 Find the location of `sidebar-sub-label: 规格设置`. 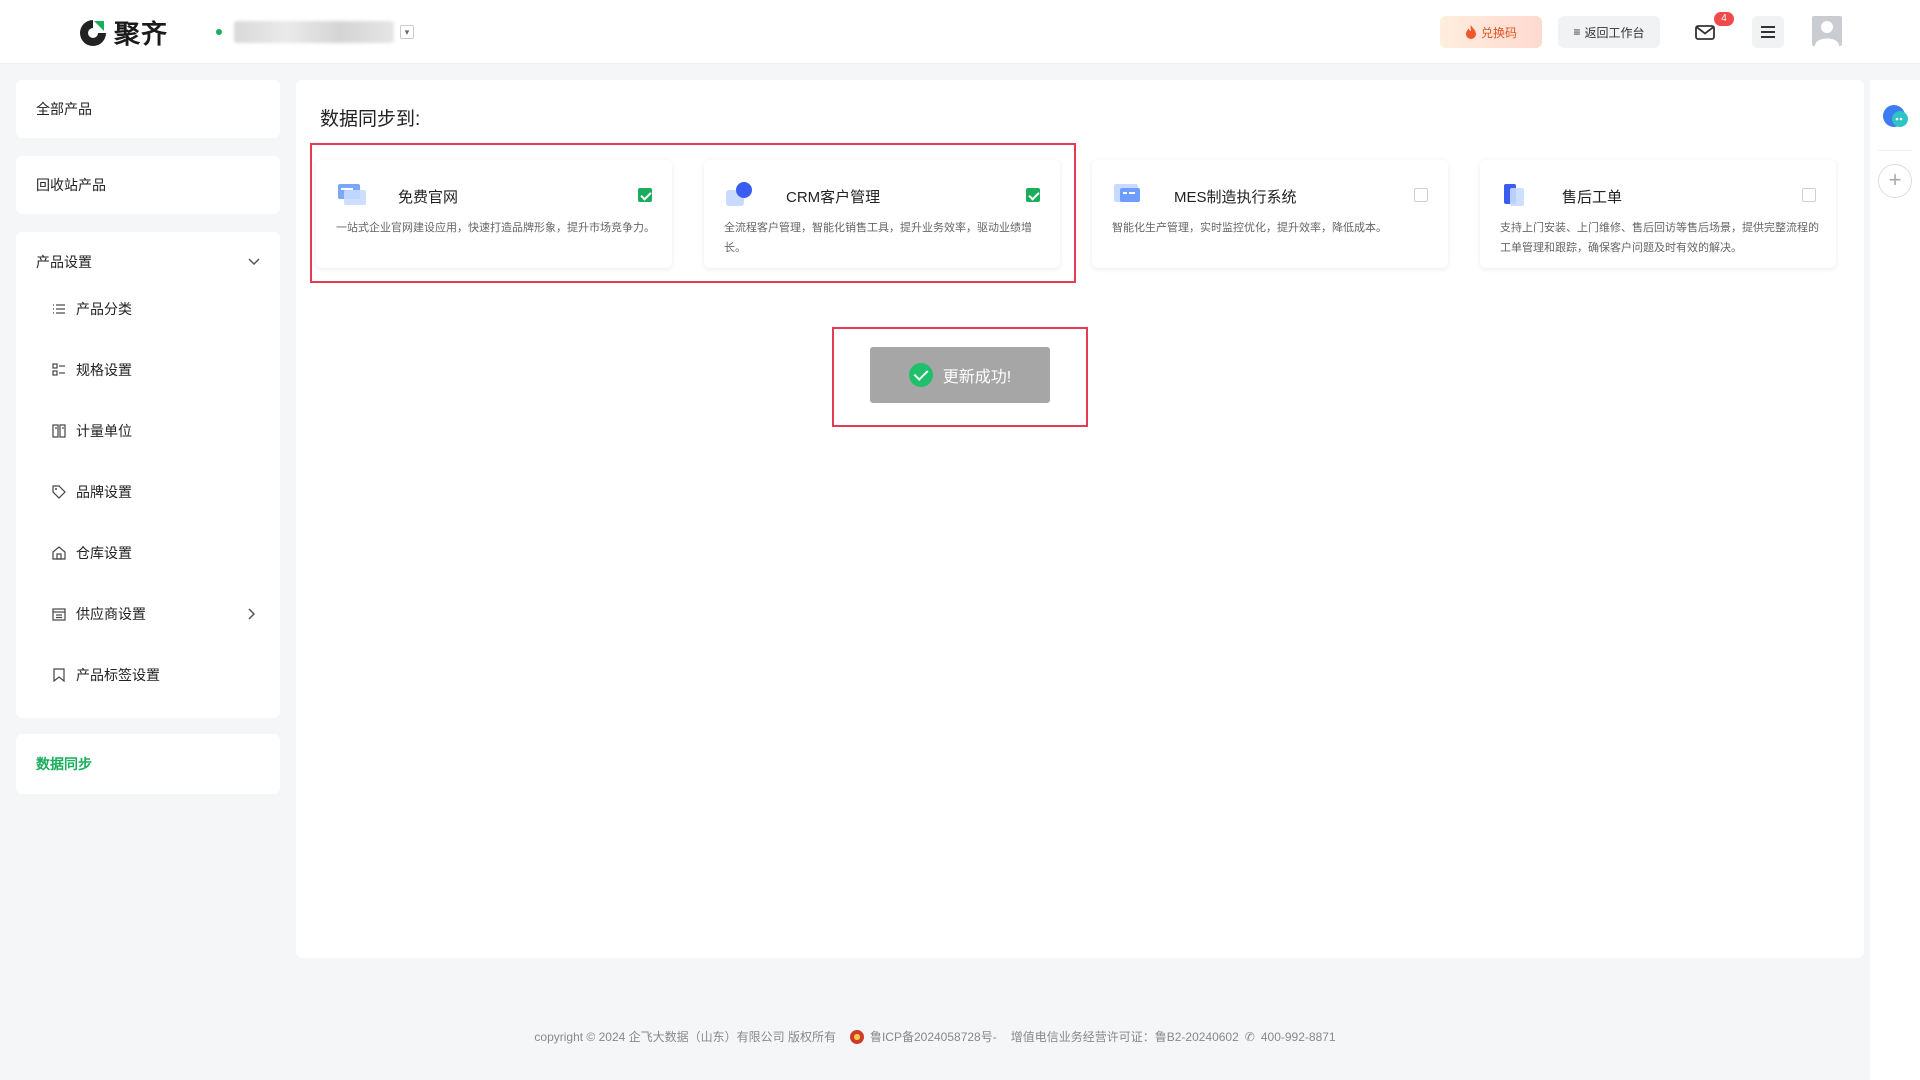

sidebar-sub-label: 规格设置 is located at coordinates (104, 370).